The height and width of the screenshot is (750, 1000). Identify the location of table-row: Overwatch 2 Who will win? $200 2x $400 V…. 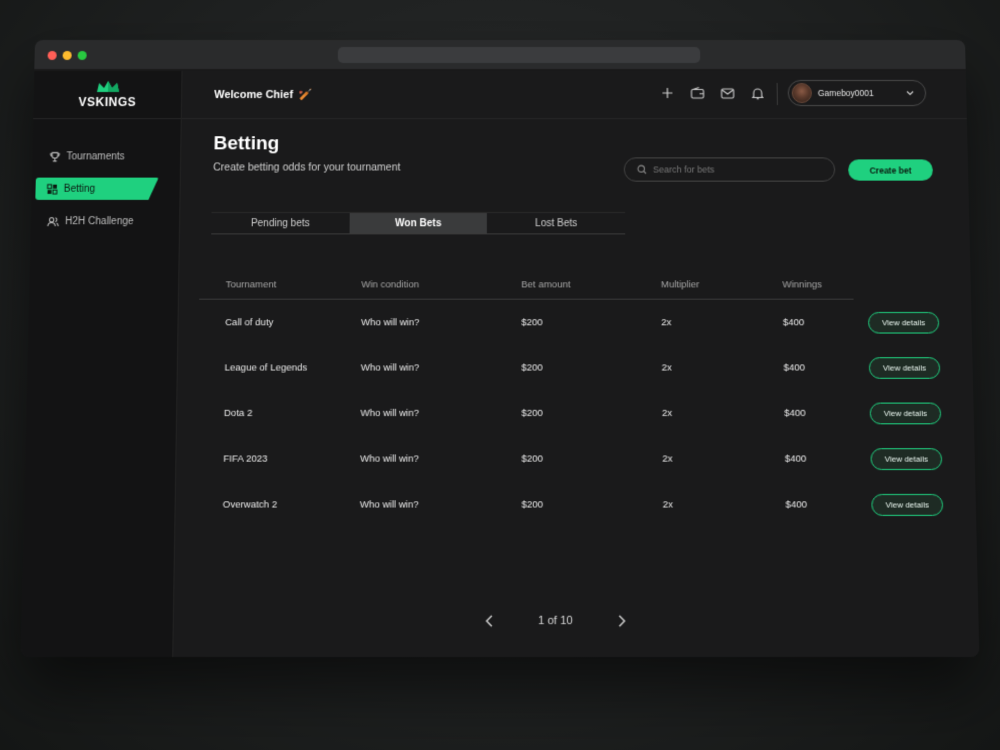
(585, 504).